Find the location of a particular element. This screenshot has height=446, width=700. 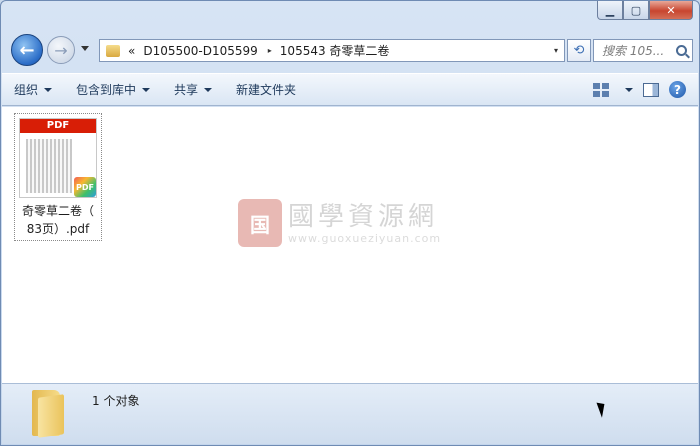

organize-button: 组织 is located at coordinates (33, 89).